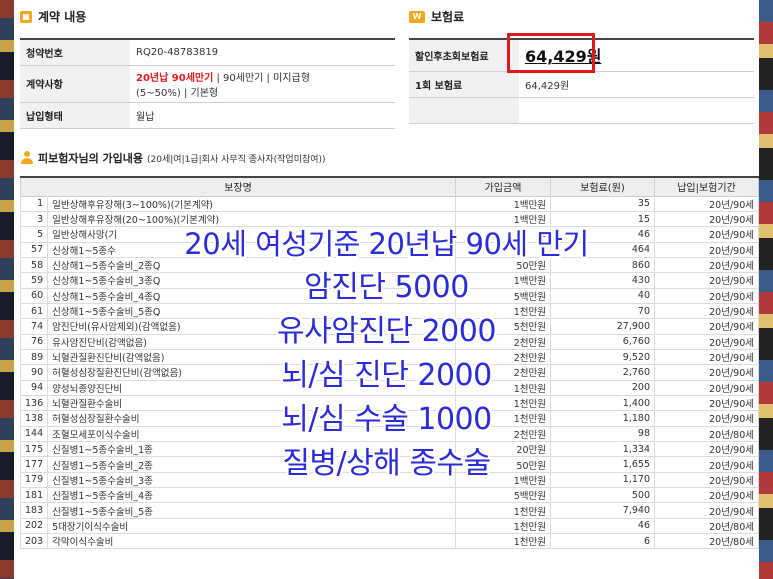 This screenshot has width=773, height=579. Describe the element at coordinates (34, 449) in the screenshot. I see `coverage-code: 175` at that location.